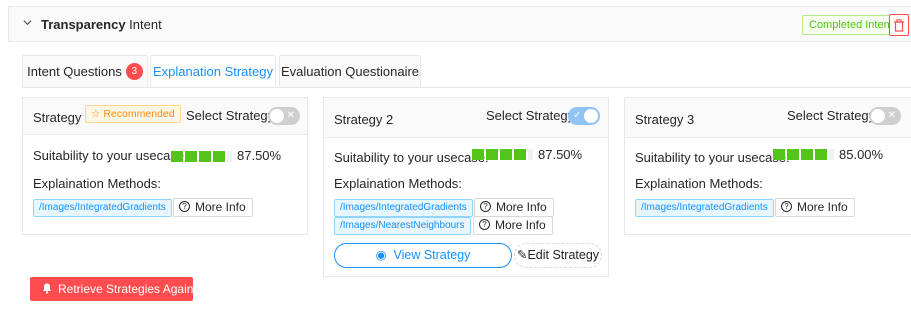 The height and width of the screenshot is (312, 911). Describe the element at coordinates (126, 289) in the screenshot. I see `retrieve-label: Retrieve Strategies Again` at that location.